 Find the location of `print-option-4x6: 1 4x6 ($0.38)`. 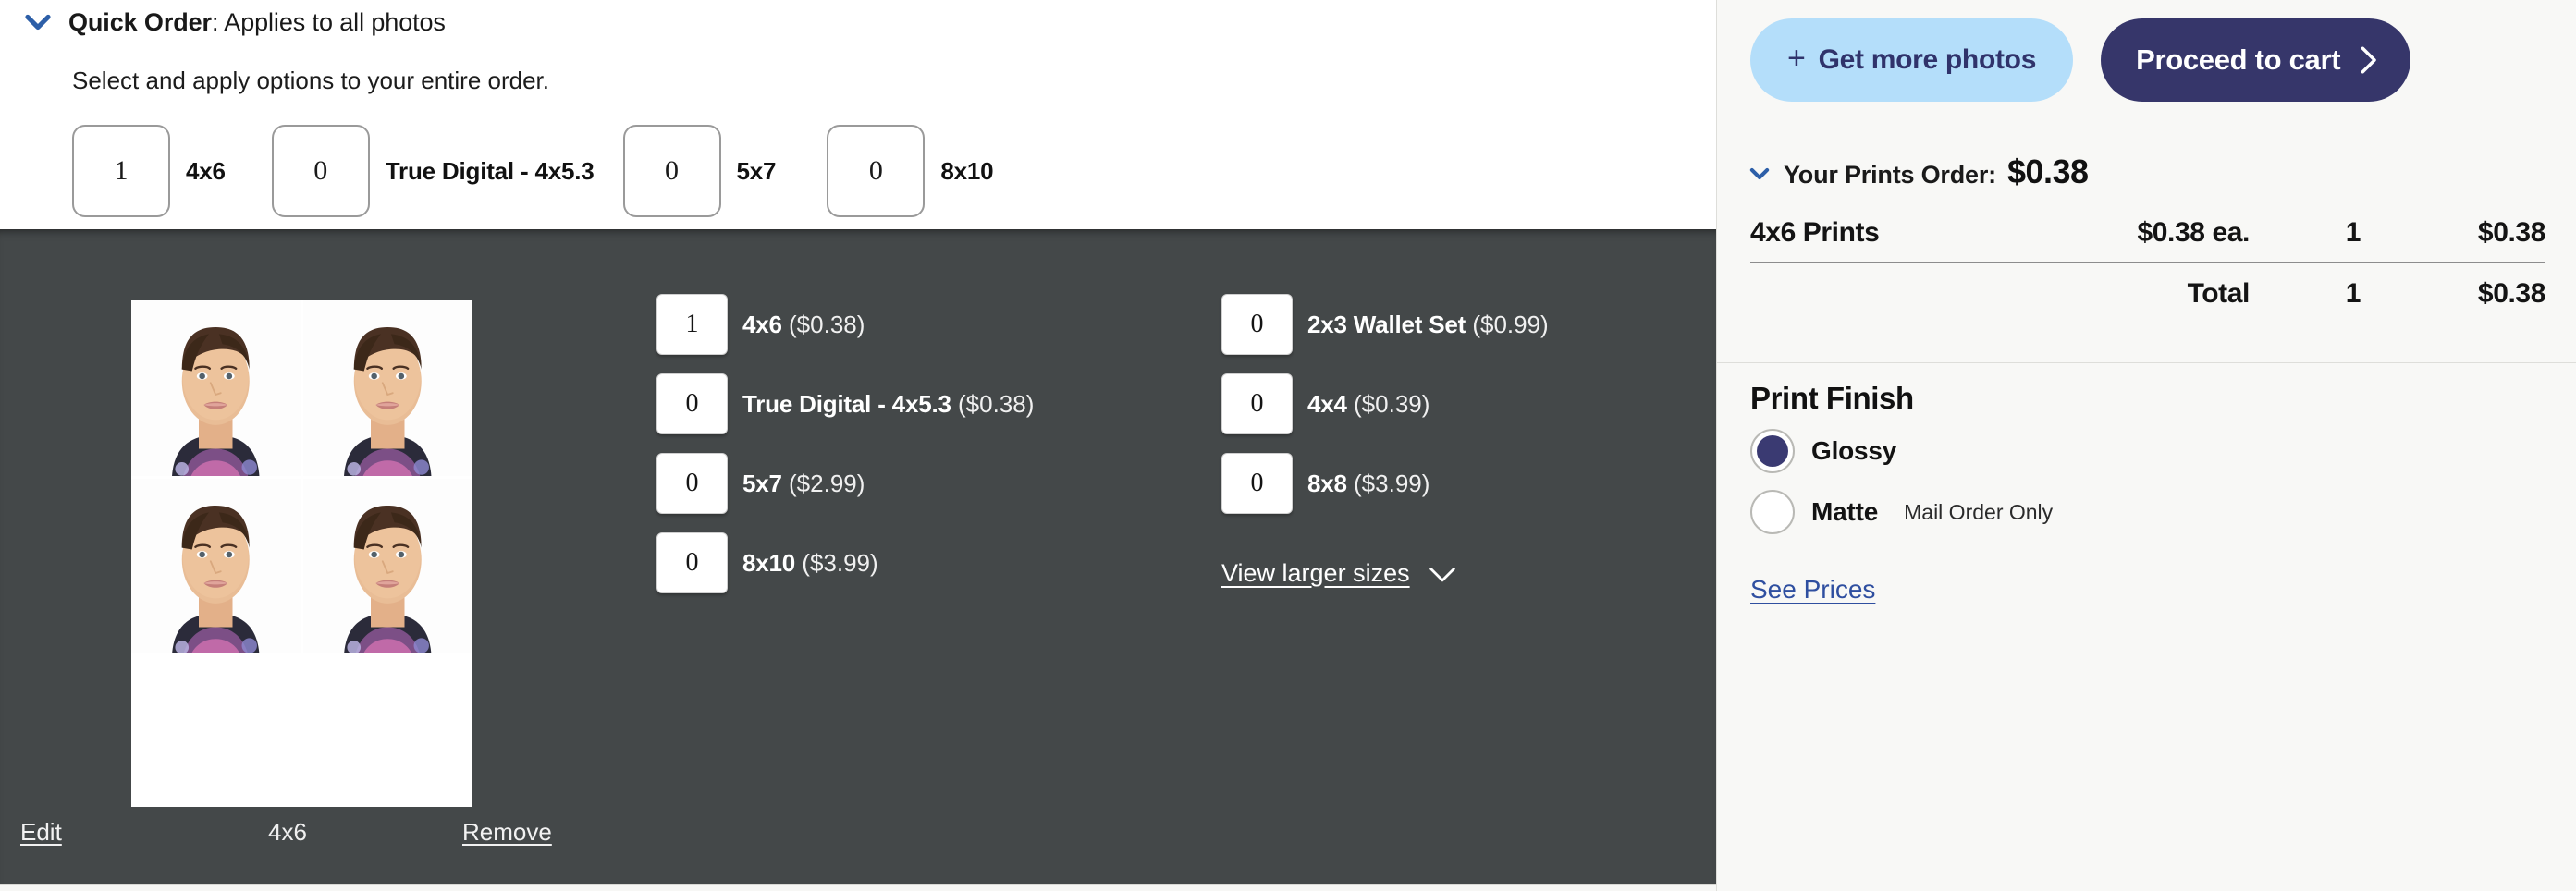

print-option-4x6: 1 4x6 ($0.38) is located at coordinates (845, 324).